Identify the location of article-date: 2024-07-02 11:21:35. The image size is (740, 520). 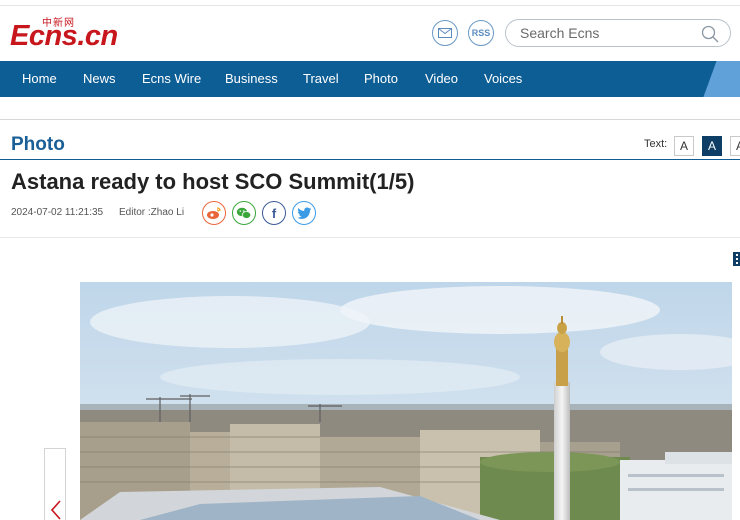
(57, 212).